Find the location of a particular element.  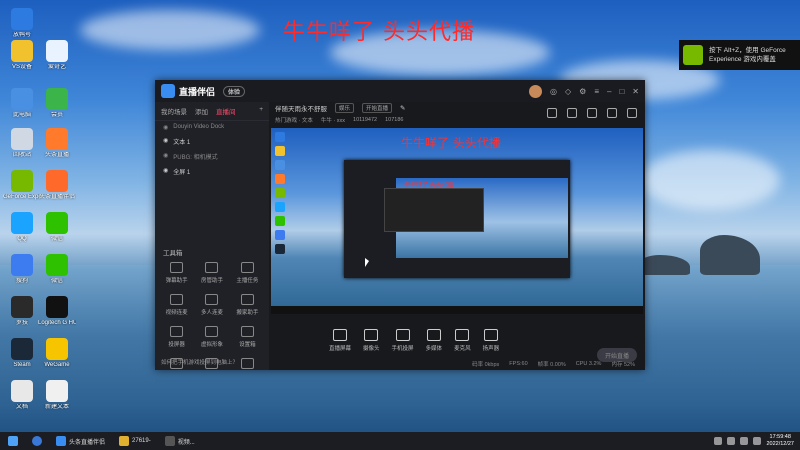

toolbox-item: 投屏器 is located at coordinates (176, 337).